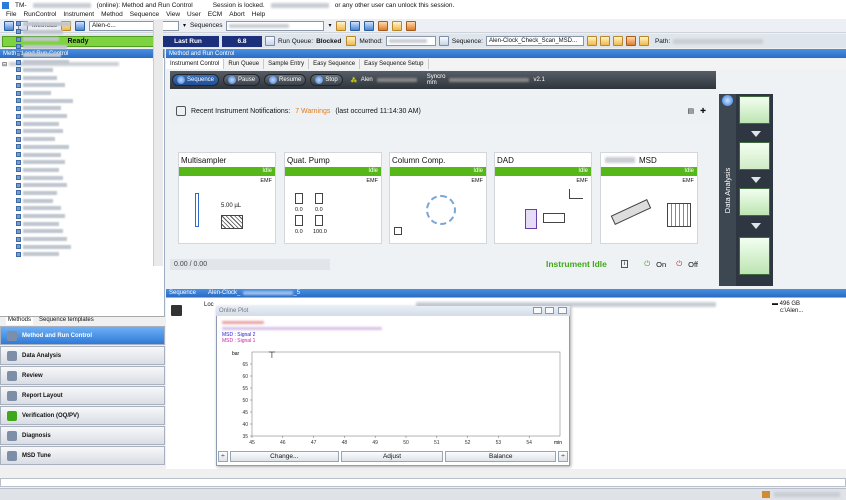 The image size is (846, 500). Describe the element at coordinates (563, 456) in the screenshot. I see `scroll-right-button: ÷` at that location.